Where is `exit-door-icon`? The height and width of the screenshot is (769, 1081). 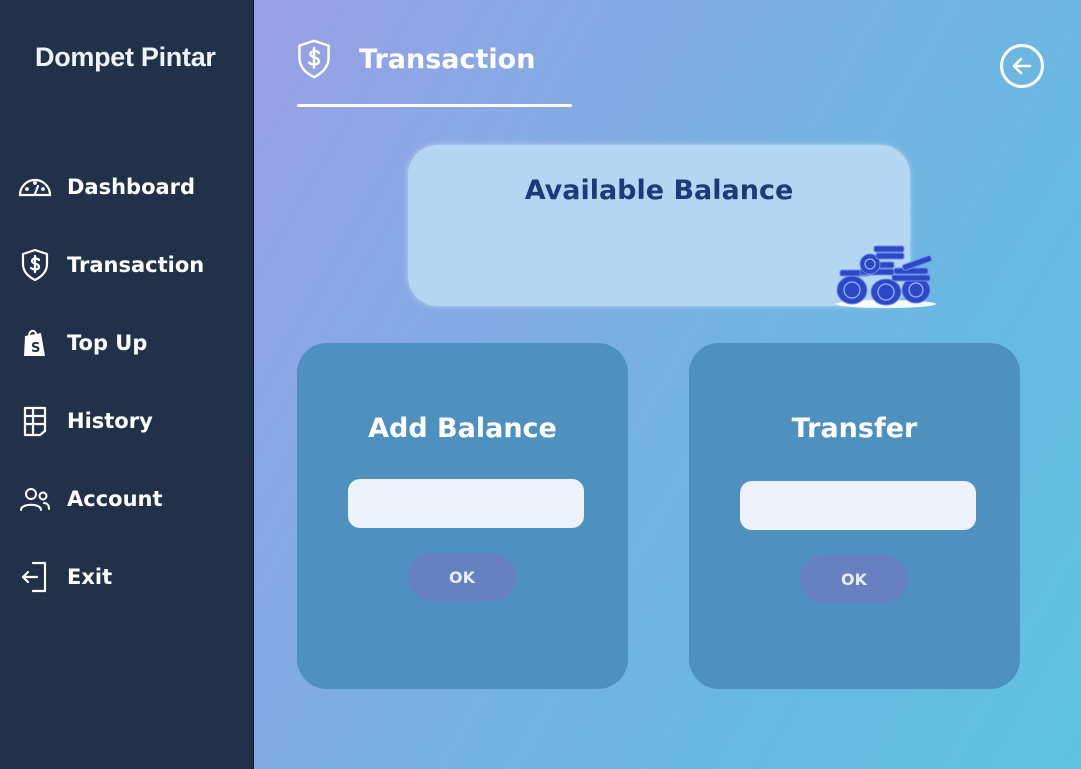 exit-door-icon is located at coordinates (35, 577).